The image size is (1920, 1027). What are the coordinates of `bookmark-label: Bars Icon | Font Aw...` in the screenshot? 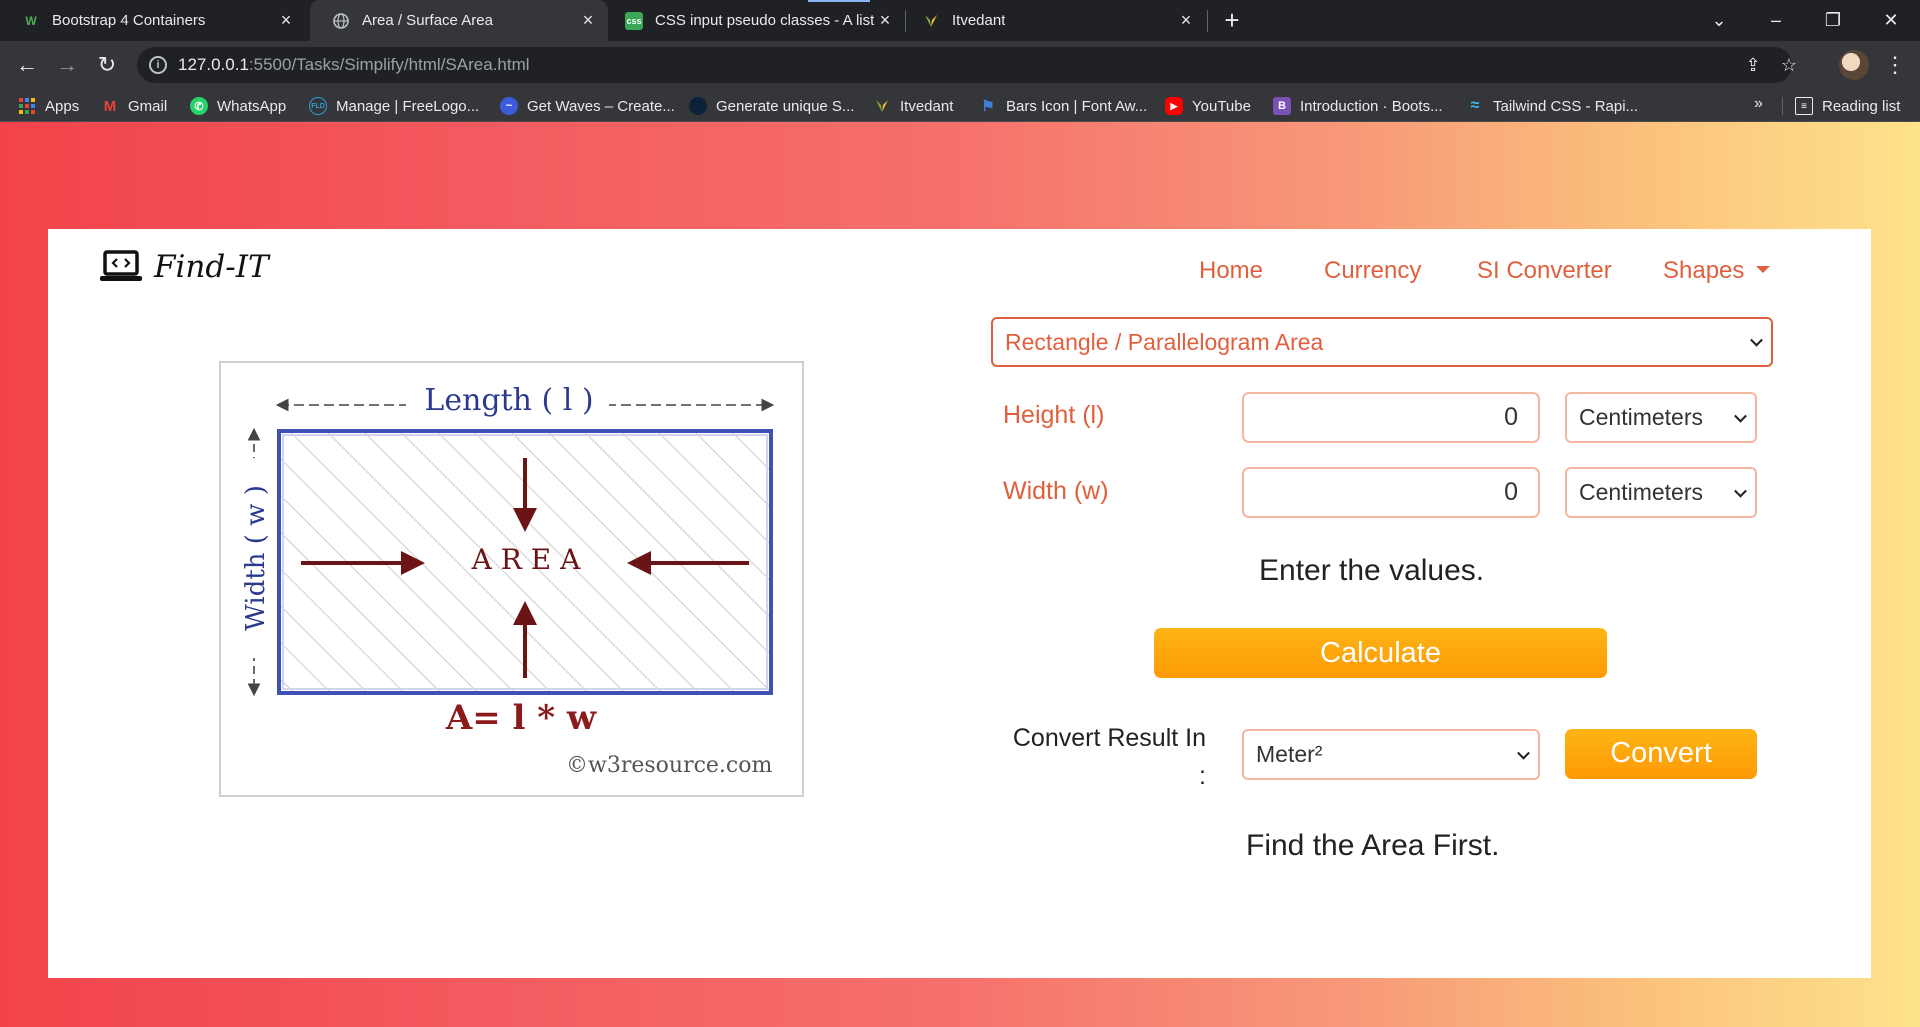 It's located at (1077, 106).